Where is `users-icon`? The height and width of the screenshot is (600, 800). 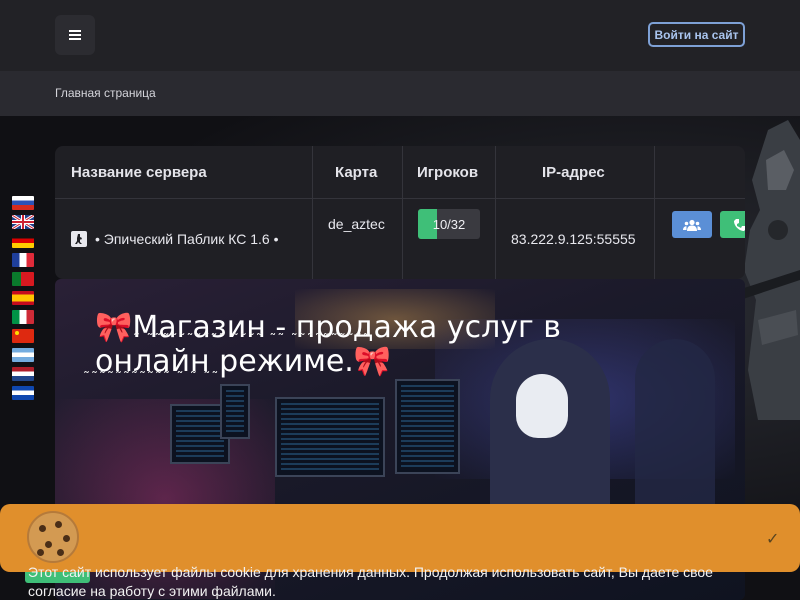
users-icon is located at coordinates (692, 225).